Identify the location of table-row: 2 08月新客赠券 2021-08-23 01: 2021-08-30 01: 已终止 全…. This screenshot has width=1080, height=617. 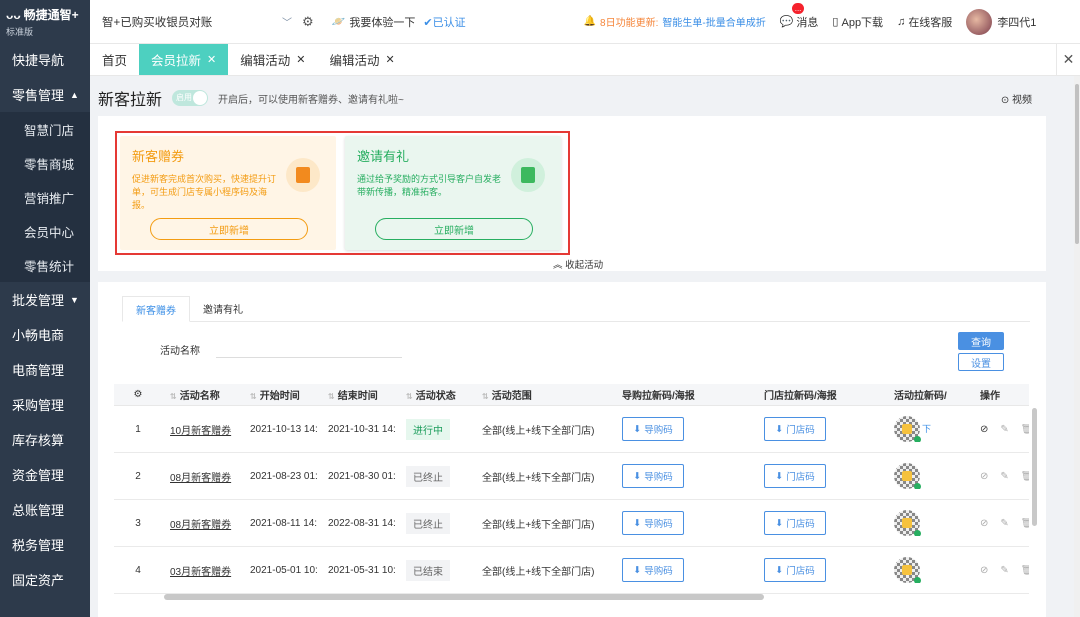
(571, 476).